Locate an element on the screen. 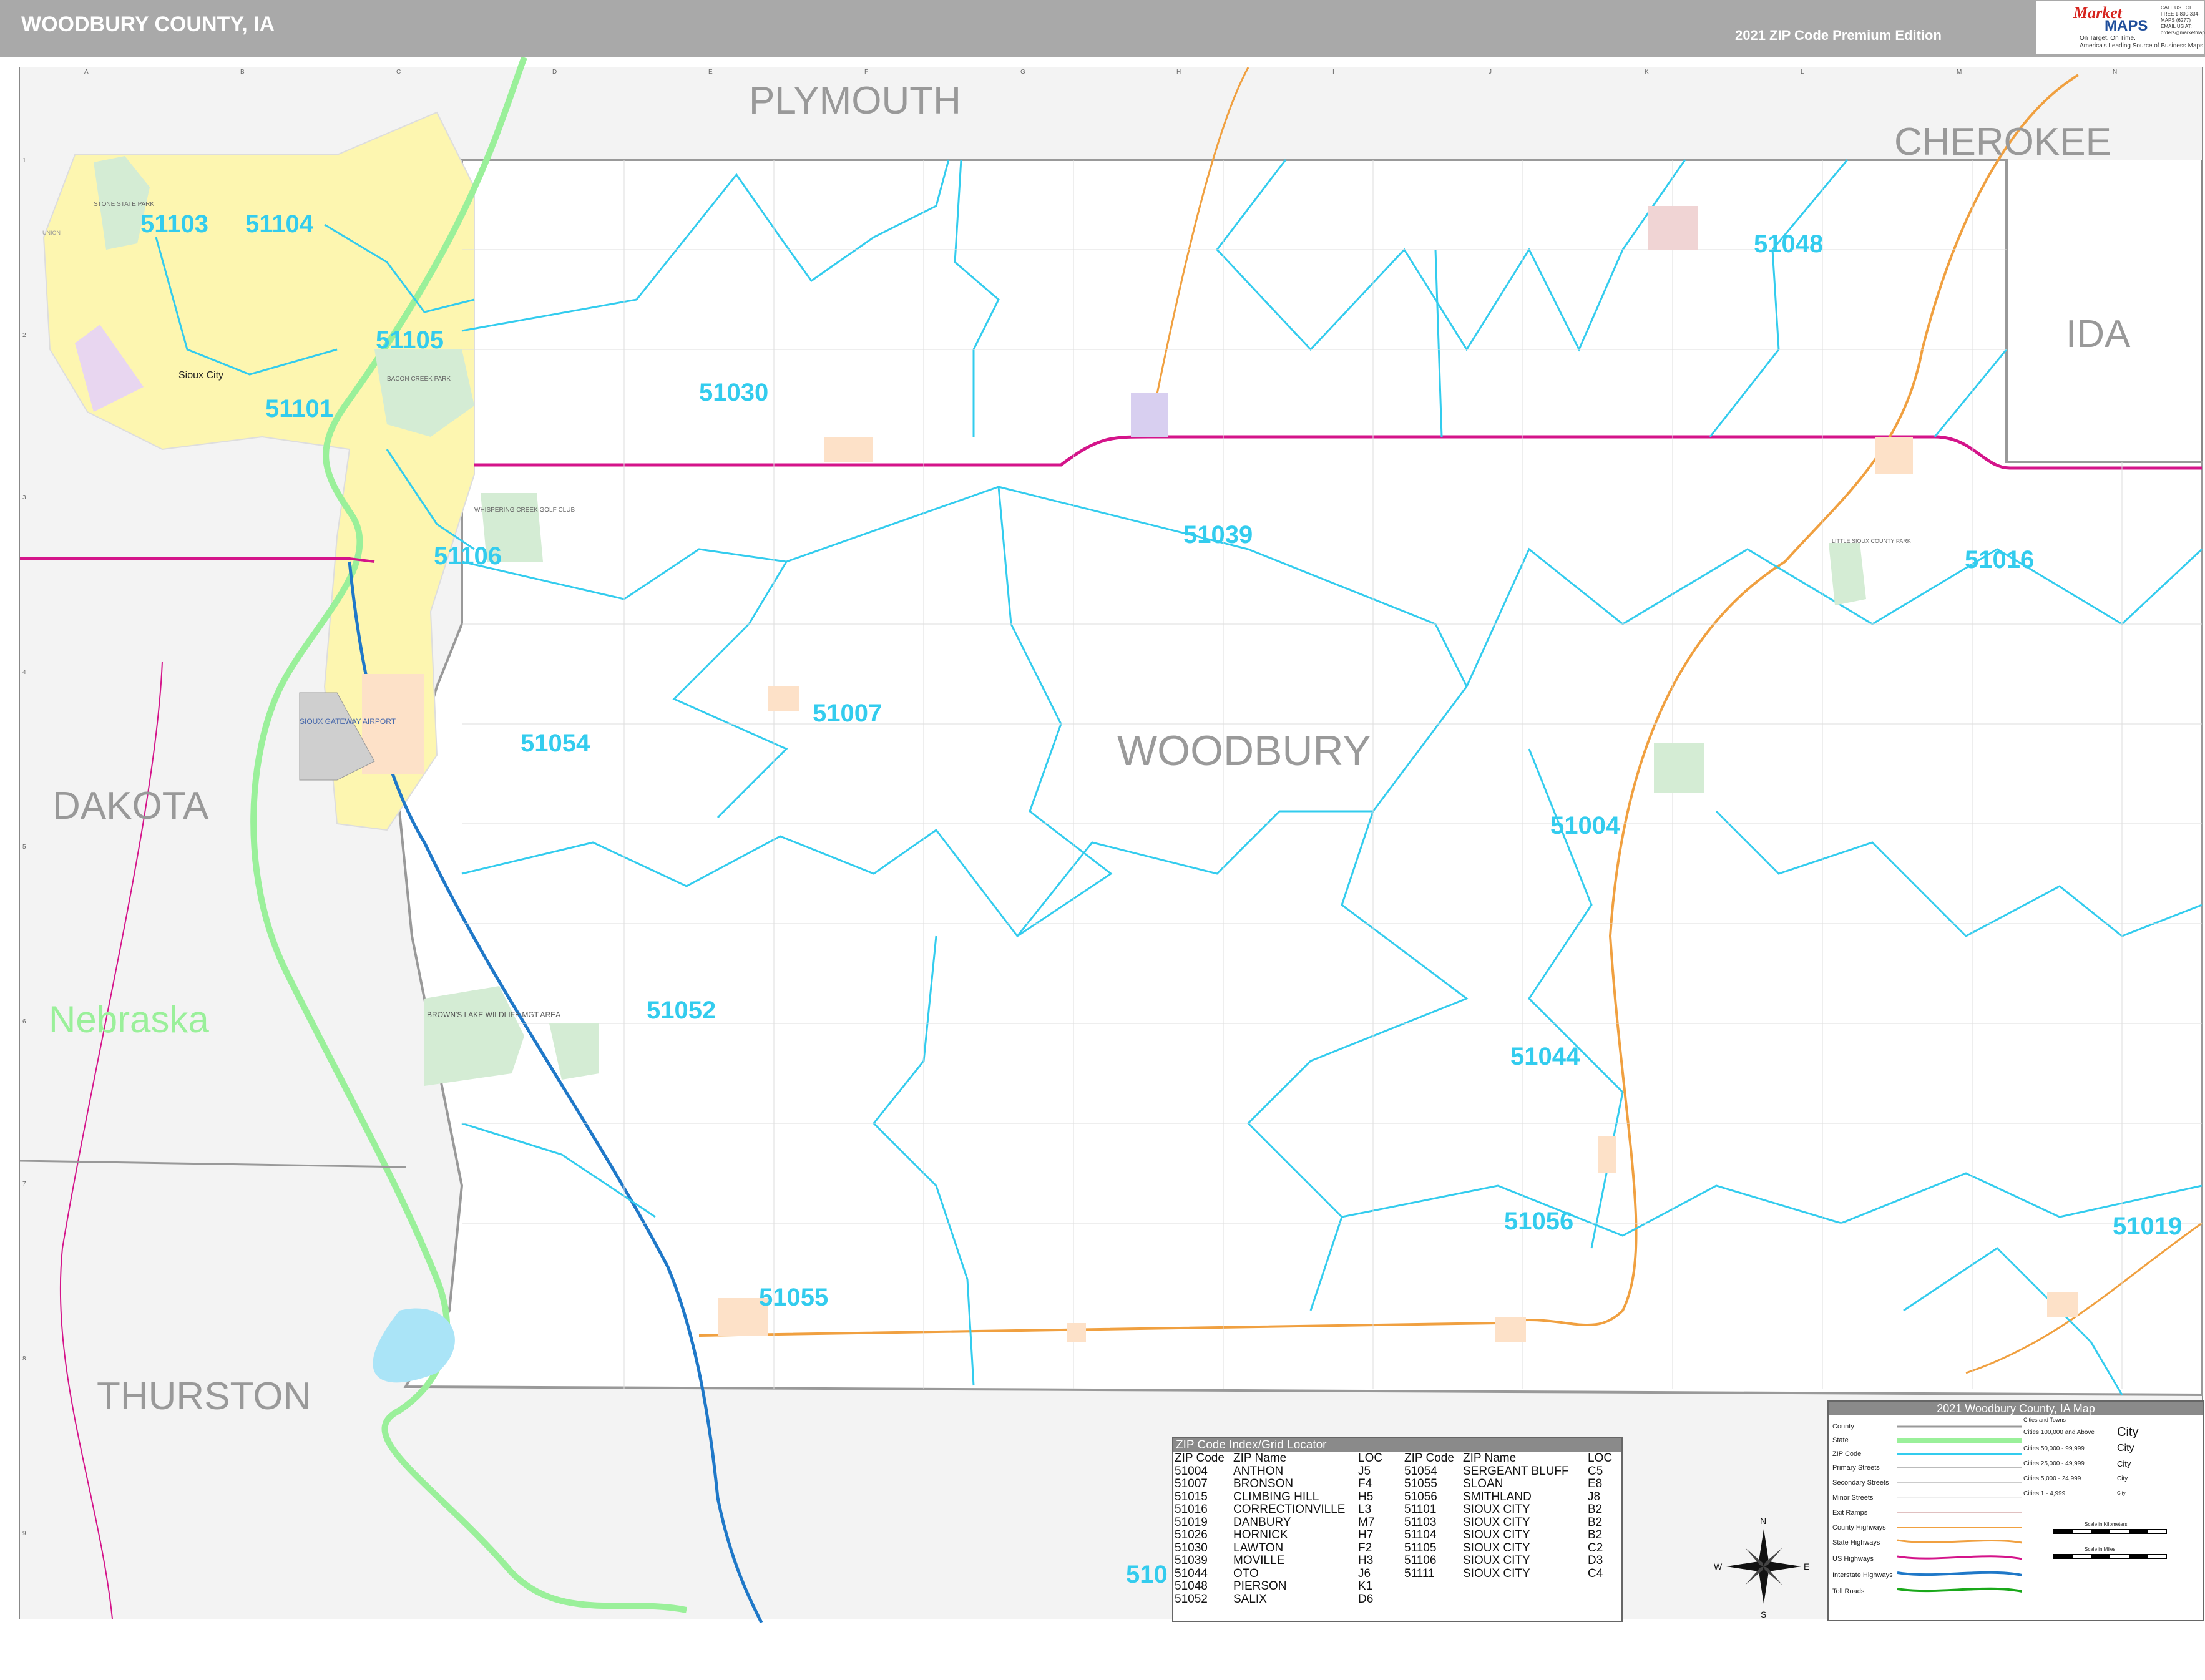 Image resolution: width=2205 pixels, height=1680 pixels. zip-code-cell: 51004 is located at coordinates (1191, 1471).